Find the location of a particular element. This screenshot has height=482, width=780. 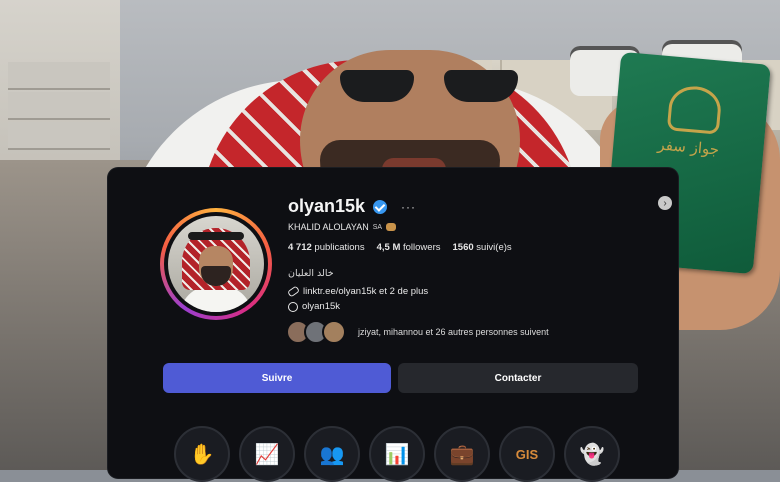

highlight-handshake: ✋ is located at coordinates (202, 454).